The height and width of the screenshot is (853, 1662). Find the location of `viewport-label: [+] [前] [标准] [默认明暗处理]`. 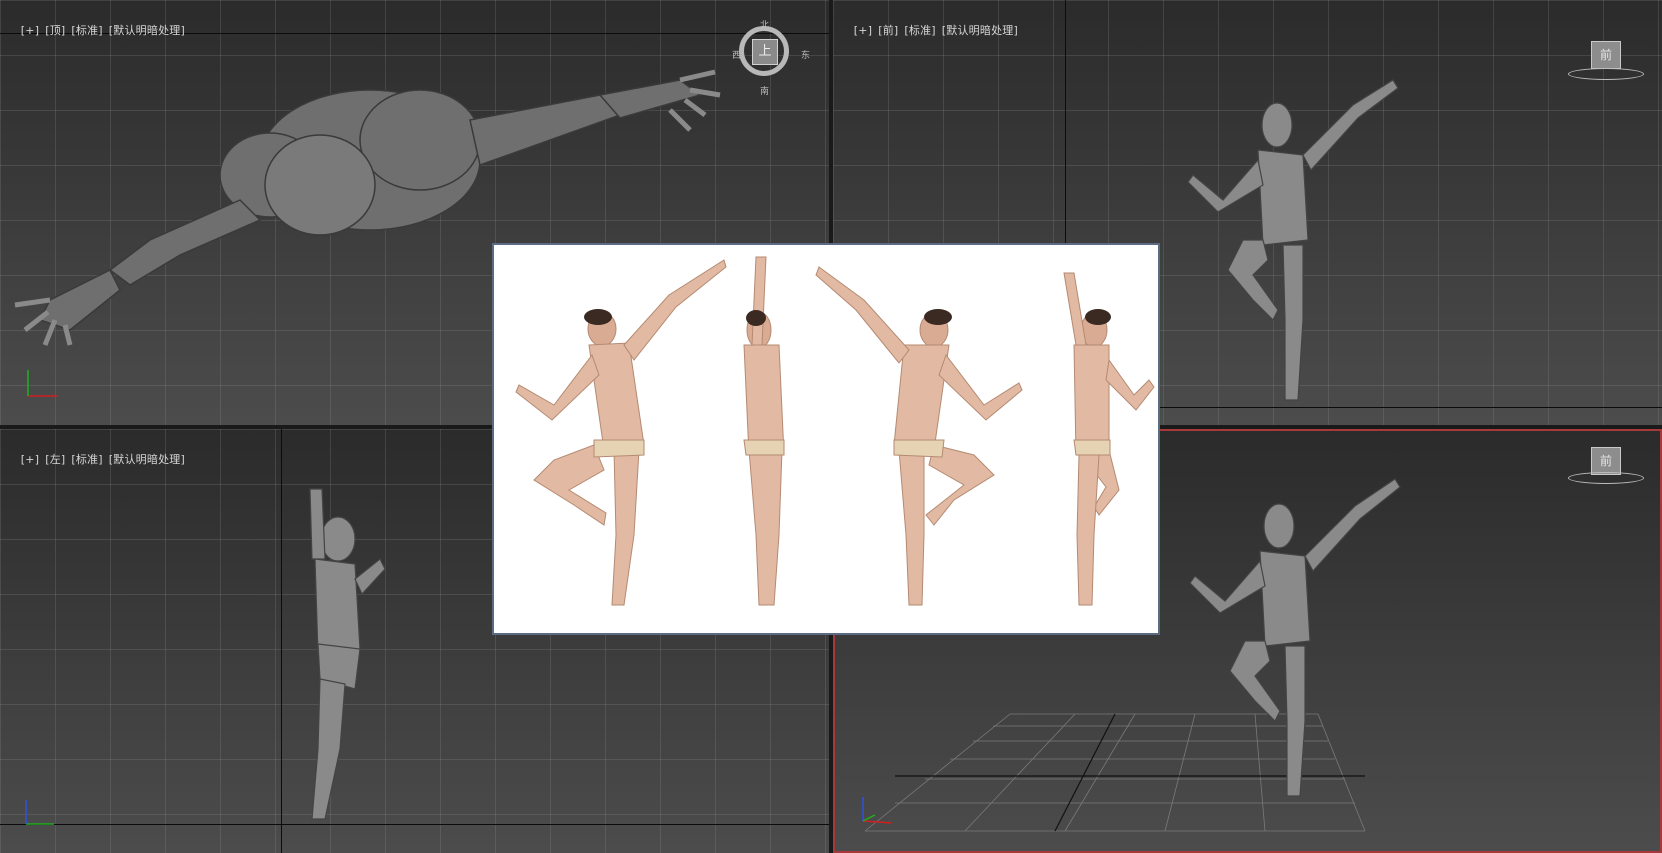

viewport-label: [+] [前] [标准] [默认明暗处理] is located at coordinates (931, 30).